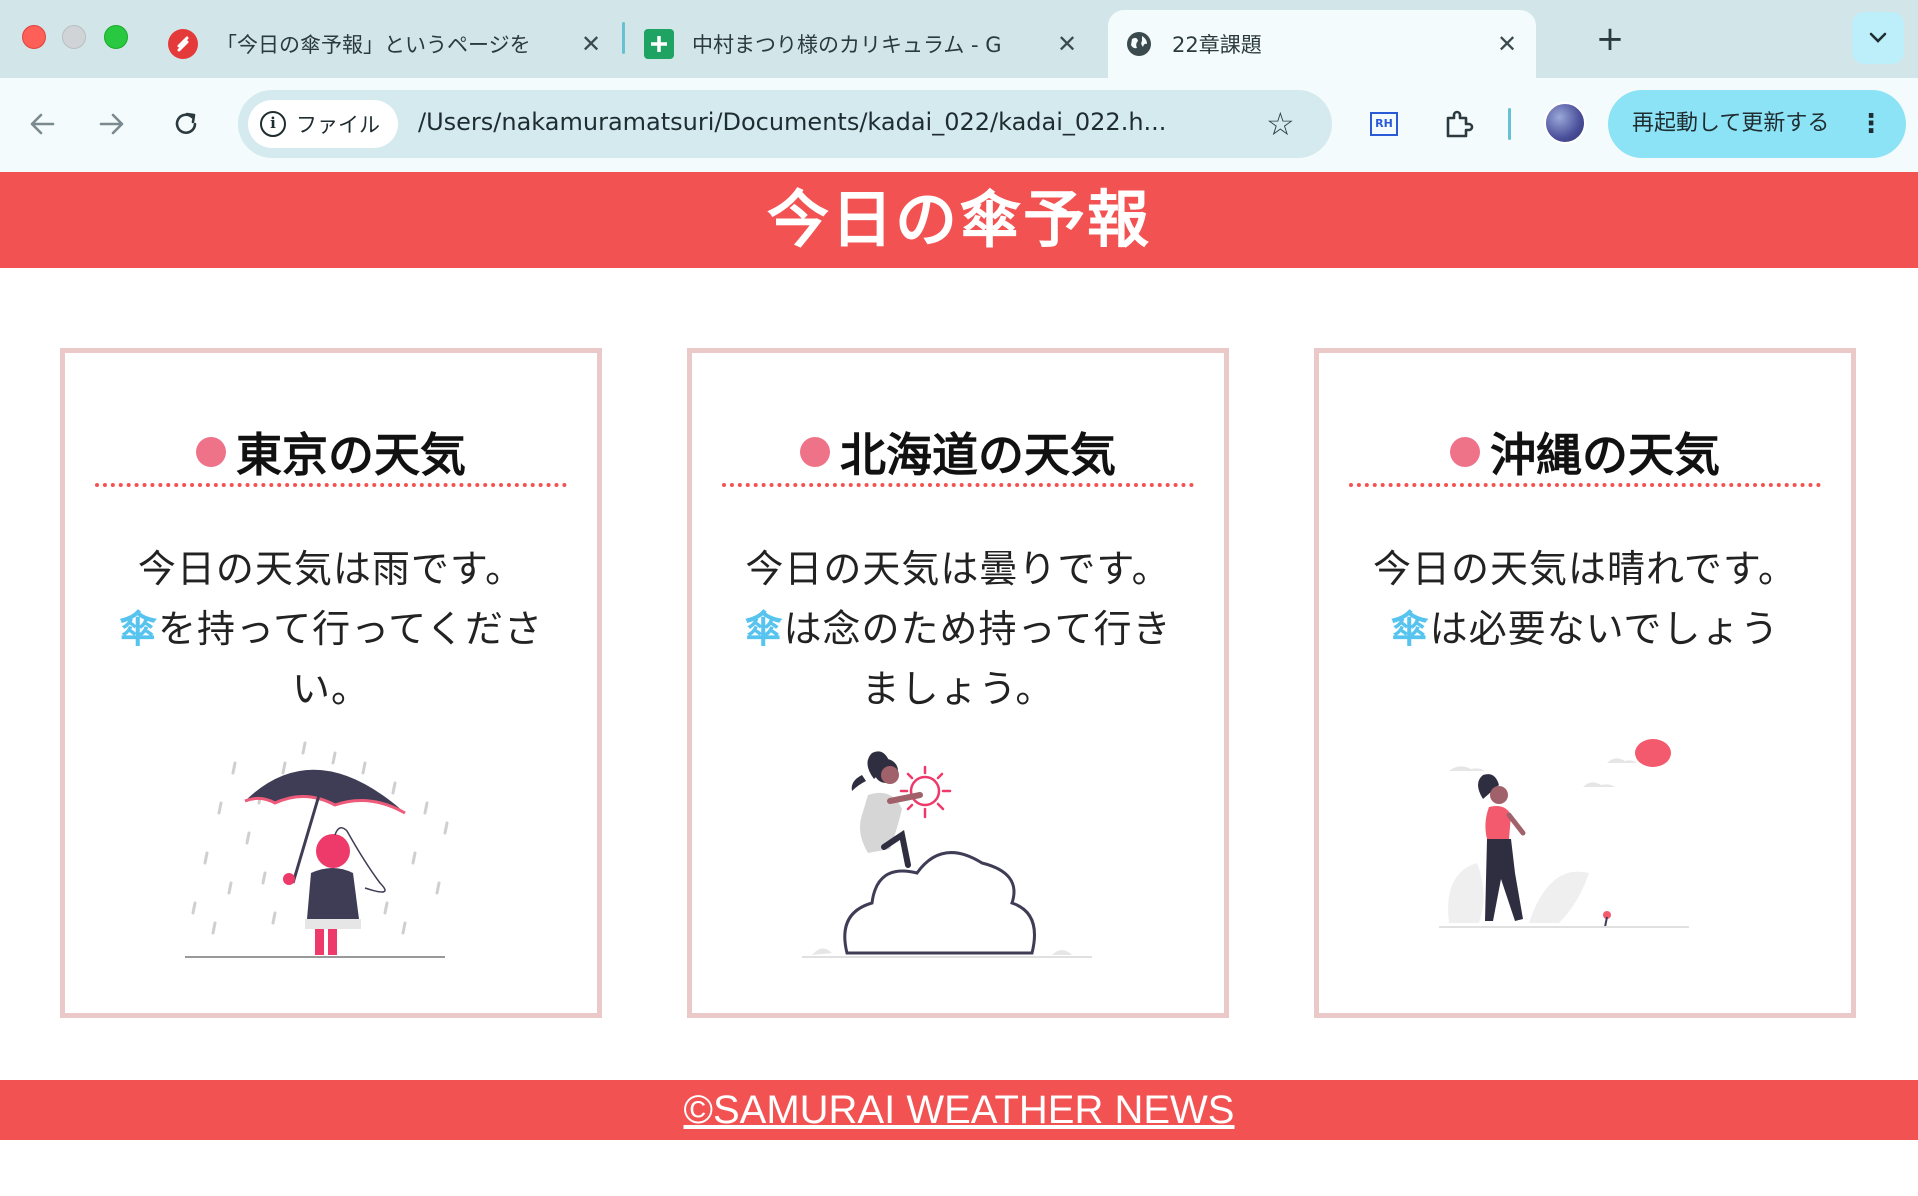 Image resolution: width=1918 pixels, height=1196 pixels. I want to click on window-minimize-button, so click(74, 37).